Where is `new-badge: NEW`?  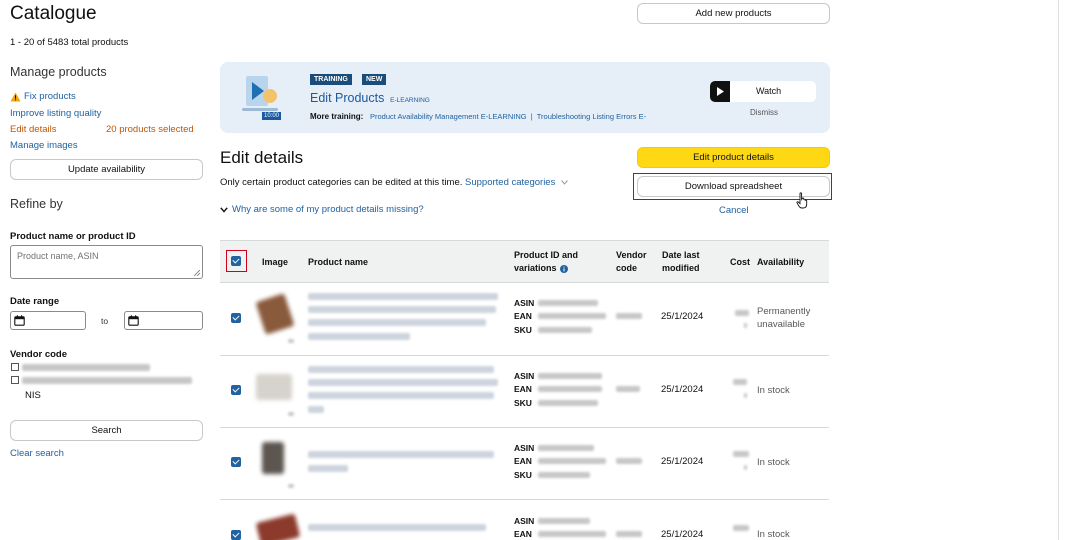 new-badge: NEW is located at coordinates (374, 79).